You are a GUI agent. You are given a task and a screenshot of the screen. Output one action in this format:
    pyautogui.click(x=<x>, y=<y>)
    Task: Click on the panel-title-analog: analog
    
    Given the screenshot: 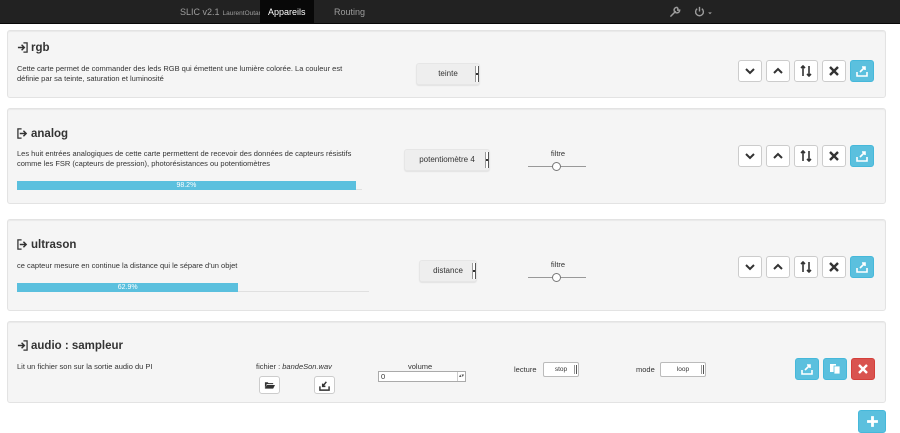 What is the action you would take?
    pyautogui.click(x=42, y=134)
    